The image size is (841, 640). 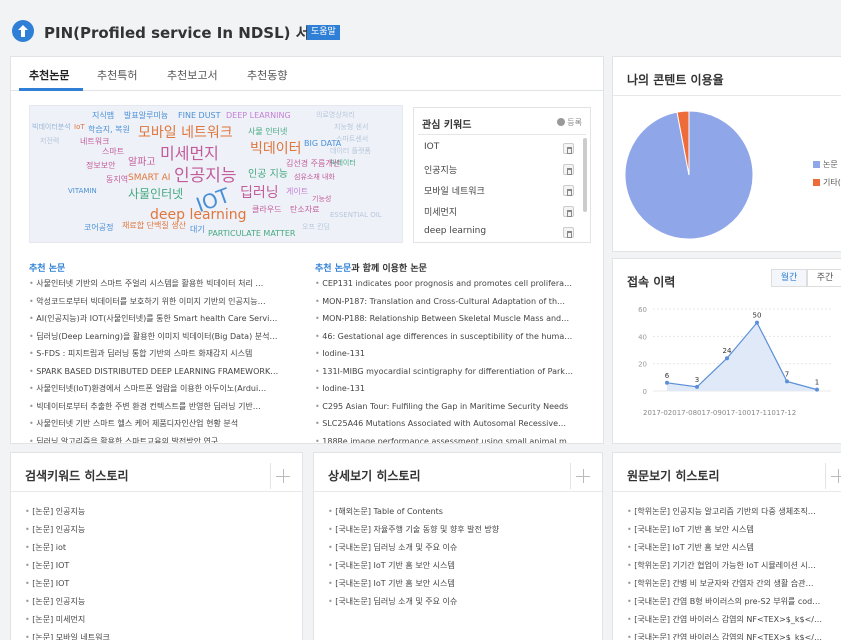 I want to click on help-button: 도움말, so click(x=323, y=32).